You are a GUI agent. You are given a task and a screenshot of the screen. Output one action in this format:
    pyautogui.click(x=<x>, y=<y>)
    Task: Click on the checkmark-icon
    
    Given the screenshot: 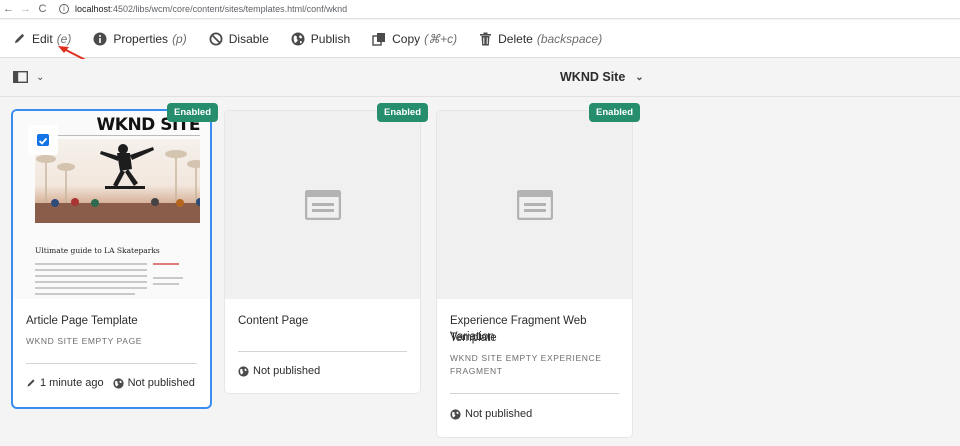 What is the action you would take?
    pyautogui.click(x=43, y=141)
    